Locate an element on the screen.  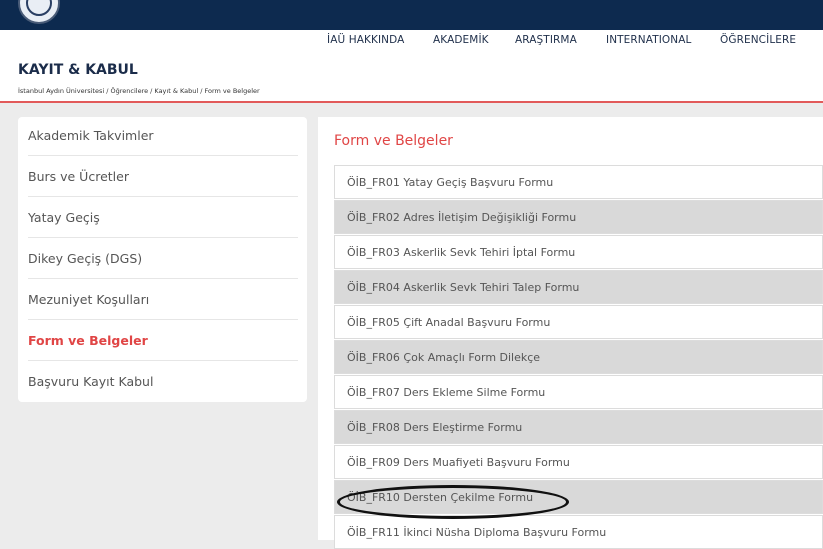
sidebar-item-akademik-takvimler: Akademik Takvimler is located at coordinates (163, 135).